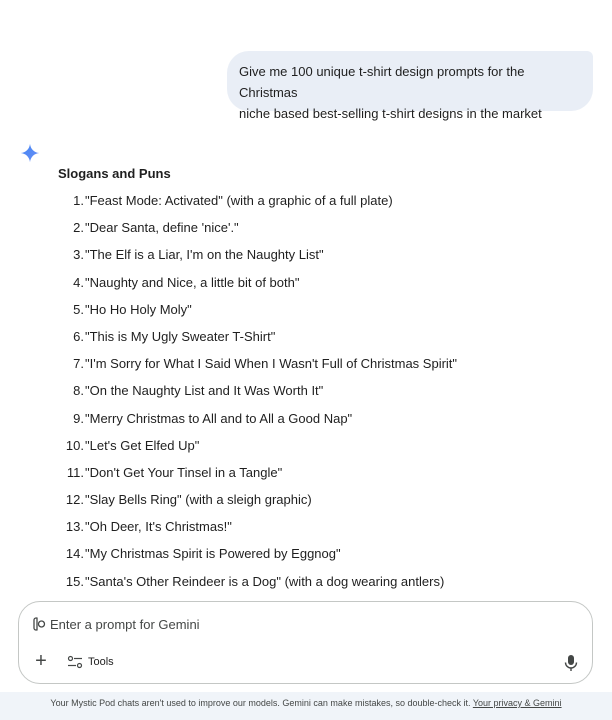  I want to click on list-item: 10. "Let's Get Elfed Up", so click(323, 449).